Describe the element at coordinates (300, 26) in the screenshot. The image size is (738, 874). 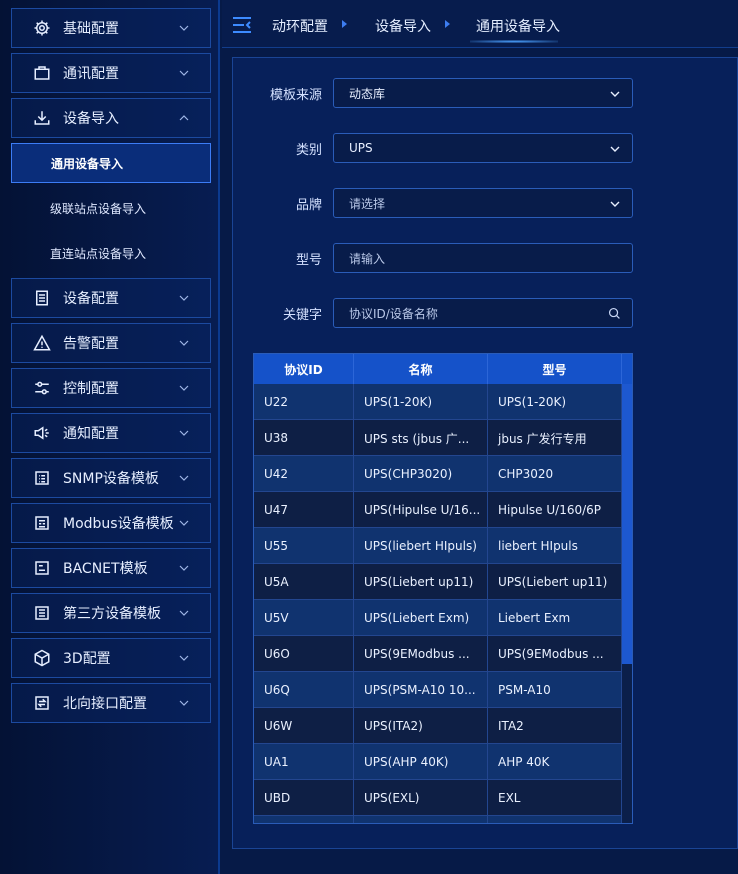
I see `breadcrumb-item: 动环配置` at that location.